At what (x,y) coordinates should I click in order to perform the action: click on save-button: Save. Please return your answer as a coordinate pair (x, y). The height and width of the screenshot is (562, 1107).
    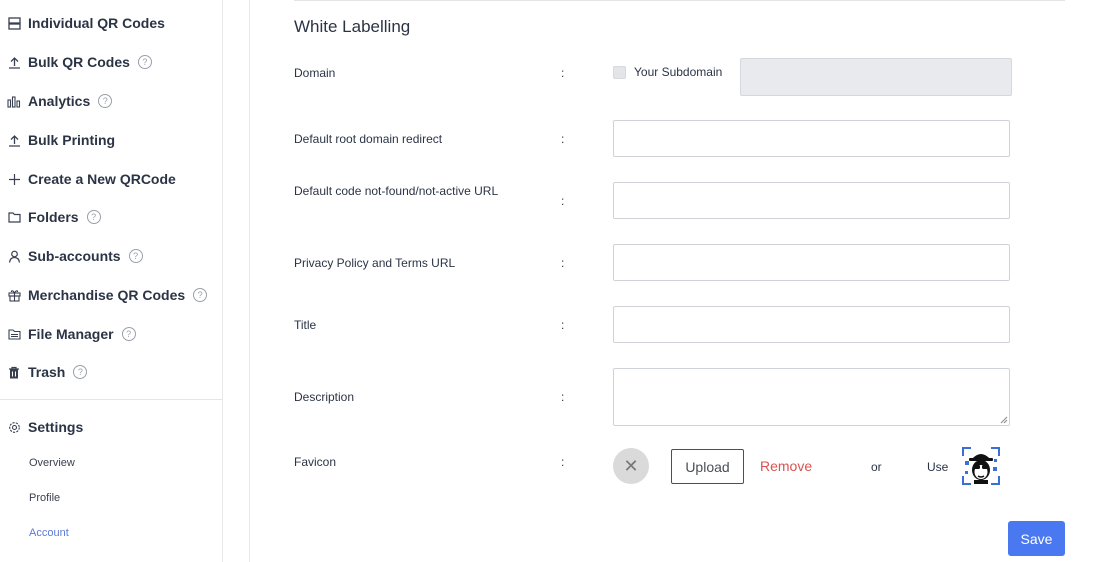
    Looking at the image, I should click on (1036, 538).